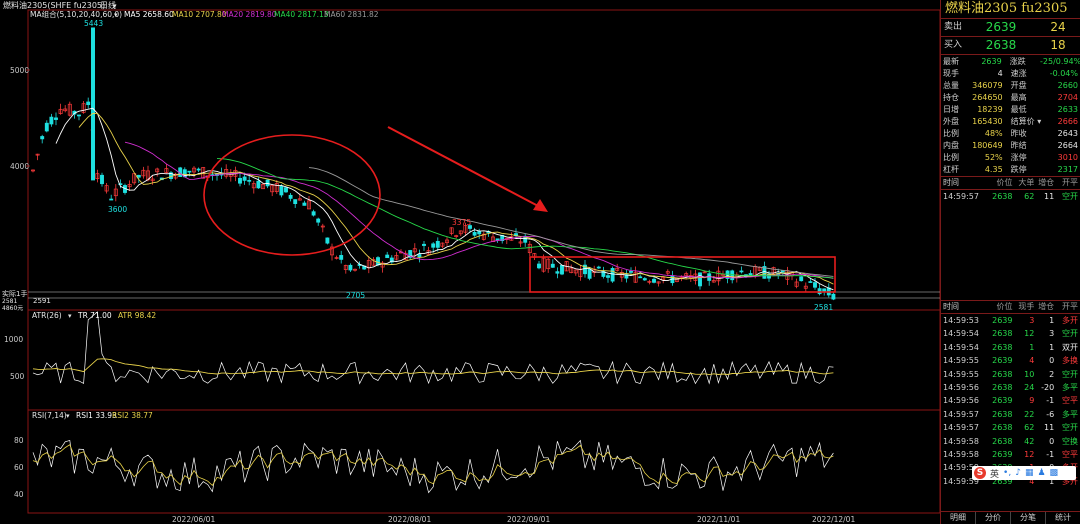 The height and width of the screenshot is (524, 1080). Describe the element at coordinates (1024, 122) in the screenshot. I see `quote-label: 结算价 ▾` at that location.